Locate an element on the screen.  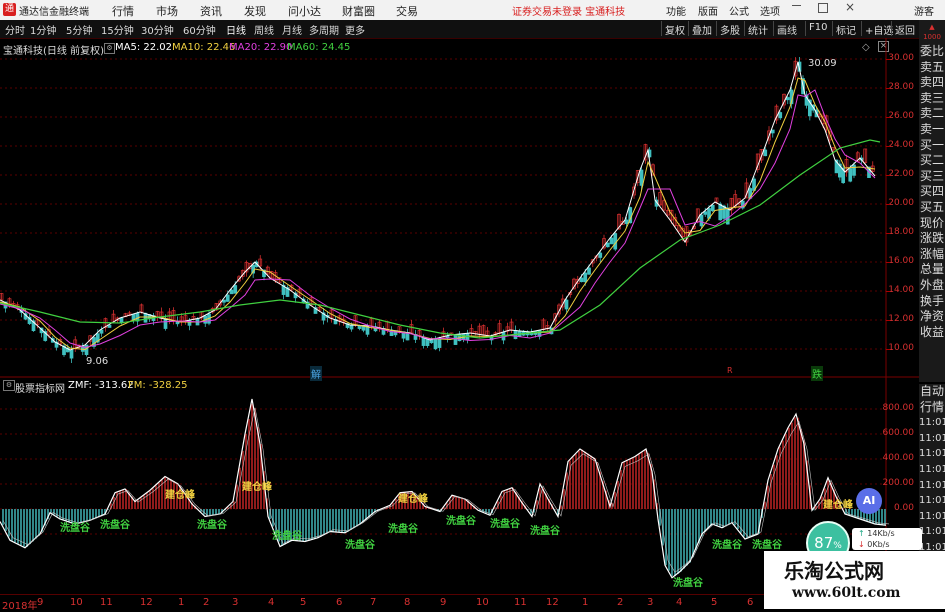
download-rate: ↓ 0Kb/s is located at coordinates (890, 544).